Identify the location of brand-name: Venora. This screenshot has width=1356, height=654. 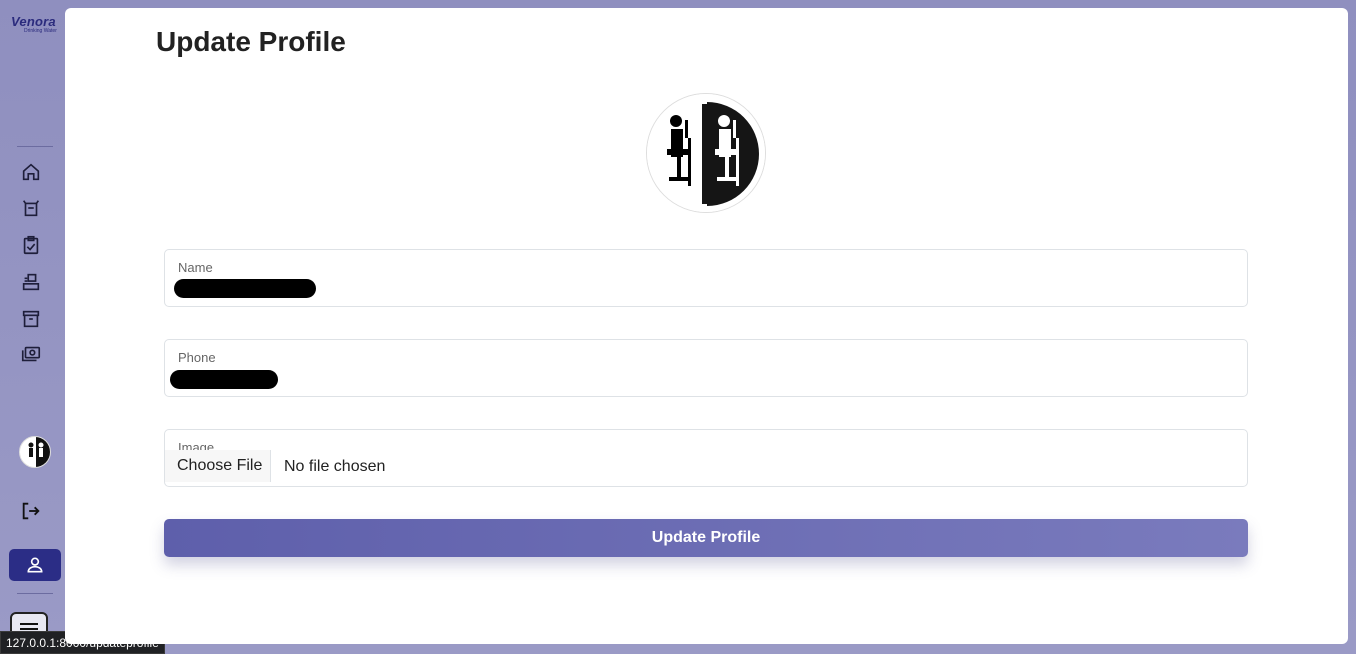
(33, 21).